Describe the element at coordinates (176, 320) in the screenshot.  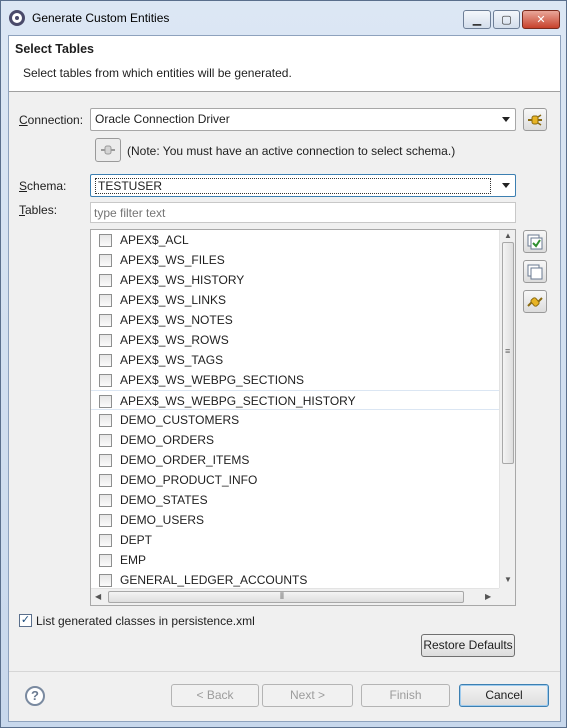
I see `table-name: APEX$_WS_NOTES` at that location.